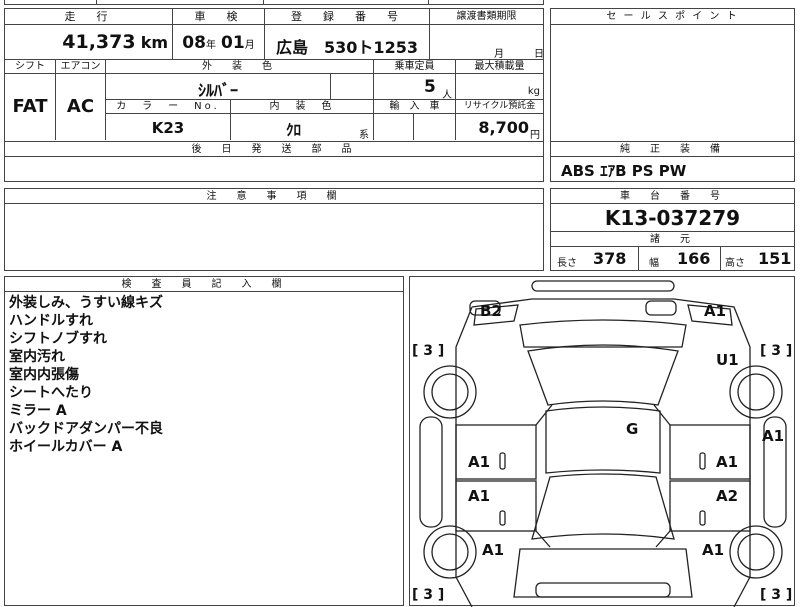 The height and width of the screenshot is (607, 800). I want to click on damage-mark: U1, so click(727, 360).